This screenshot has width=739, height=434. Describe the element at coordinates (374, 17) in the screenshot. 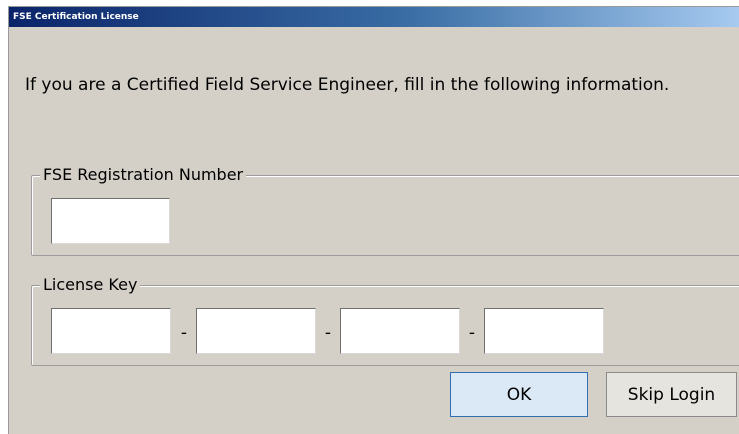

I see `title-bar: FSE Certification License` at that location.